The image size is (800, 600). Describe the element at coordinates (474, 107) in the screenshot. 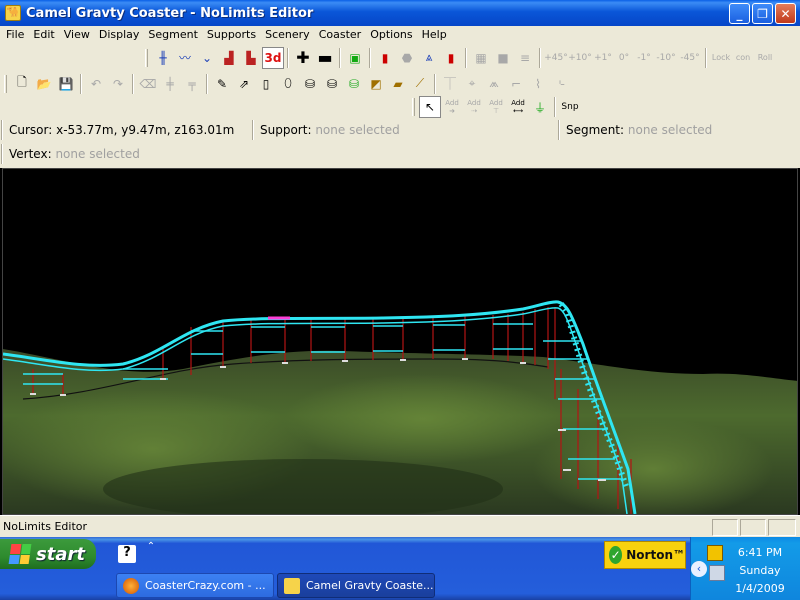

I see `add-link-button: Add ⇢` at that location.